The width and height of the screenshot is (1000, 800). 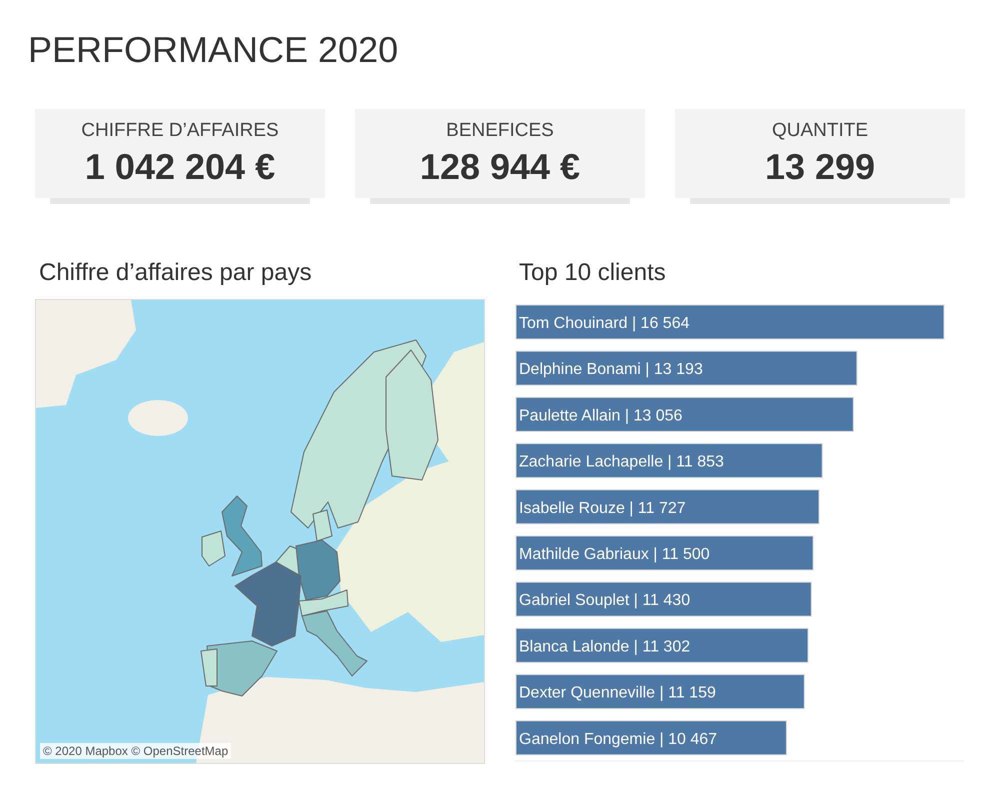 I want to click on kpi-value: 128 944 €, so click(x=500, y=167).